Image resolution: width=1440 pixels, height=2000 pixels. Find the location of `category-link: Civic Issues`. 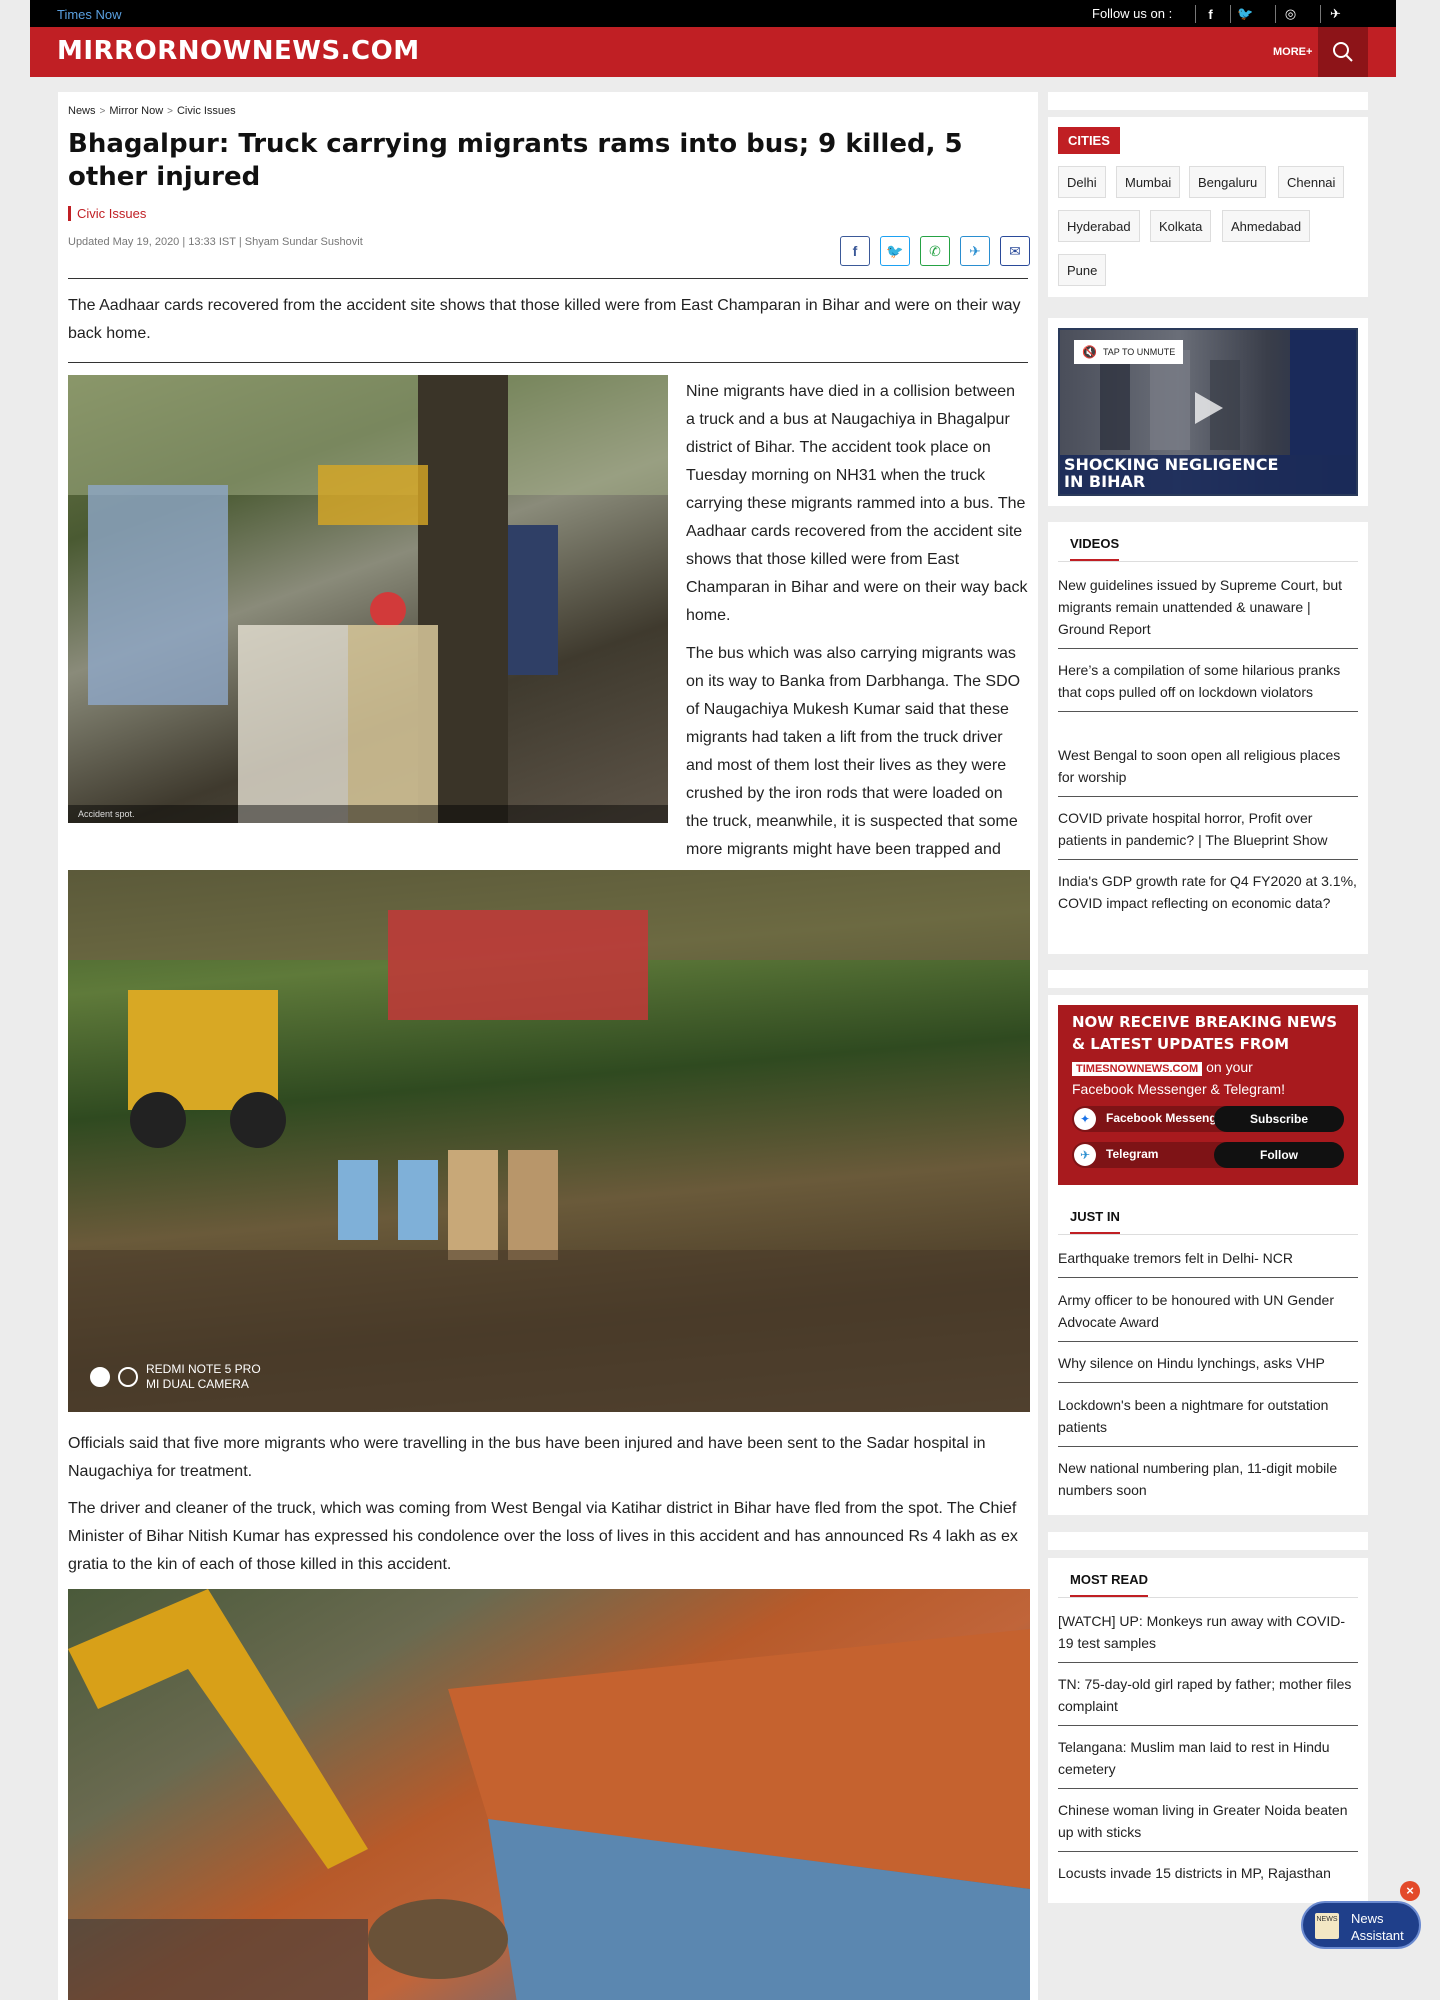

category-link: Civic Issues is located at coordinates (107, 213).